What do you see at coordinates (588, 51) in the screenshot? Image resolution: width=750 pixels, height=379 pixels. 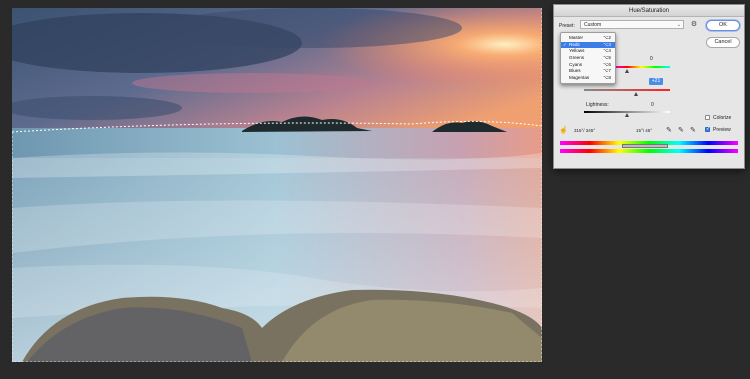 I see `menu-item-yellows: Yellows ⌥4` at bounding box center [588, 51].